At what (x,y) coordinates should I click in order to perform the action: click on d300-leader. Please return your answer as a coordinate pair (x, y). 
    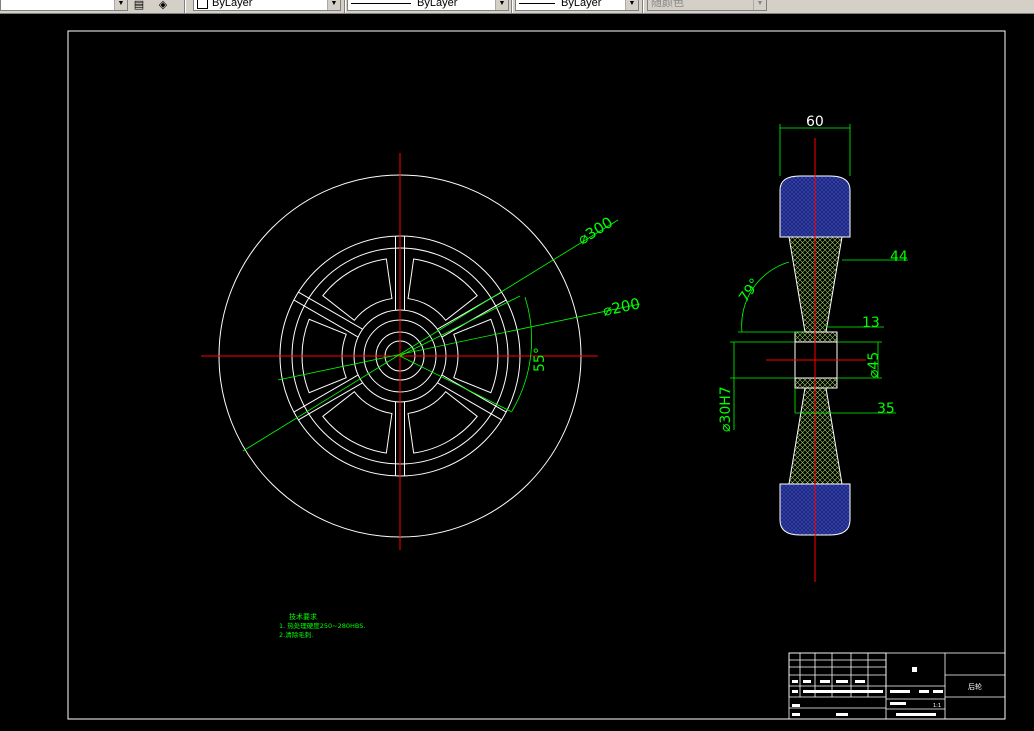
    Looking at the image, I should click on (430, 335).